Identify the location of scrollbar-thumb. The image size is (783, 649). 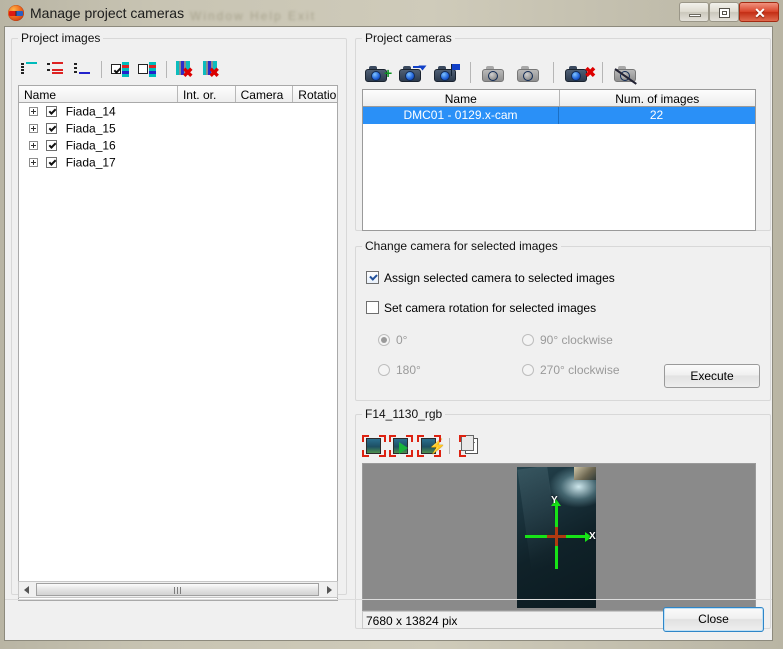
(177, 589).